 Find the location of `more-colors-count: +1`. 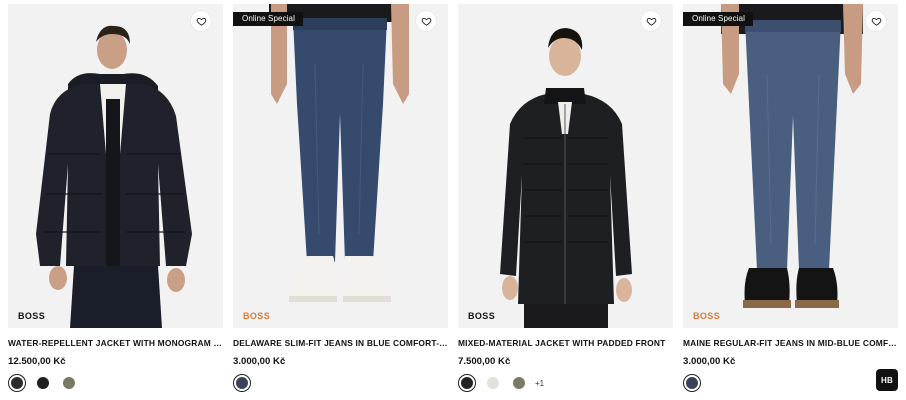

more-colors-count: +1 is located at coordinates (539, 383).